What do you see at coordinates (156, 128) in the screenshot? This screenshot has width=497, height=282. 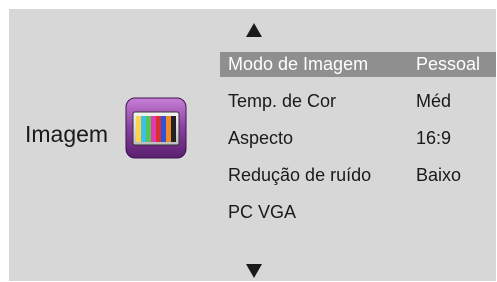 I see `color-bars-icon` at bounding box center [156, 128].